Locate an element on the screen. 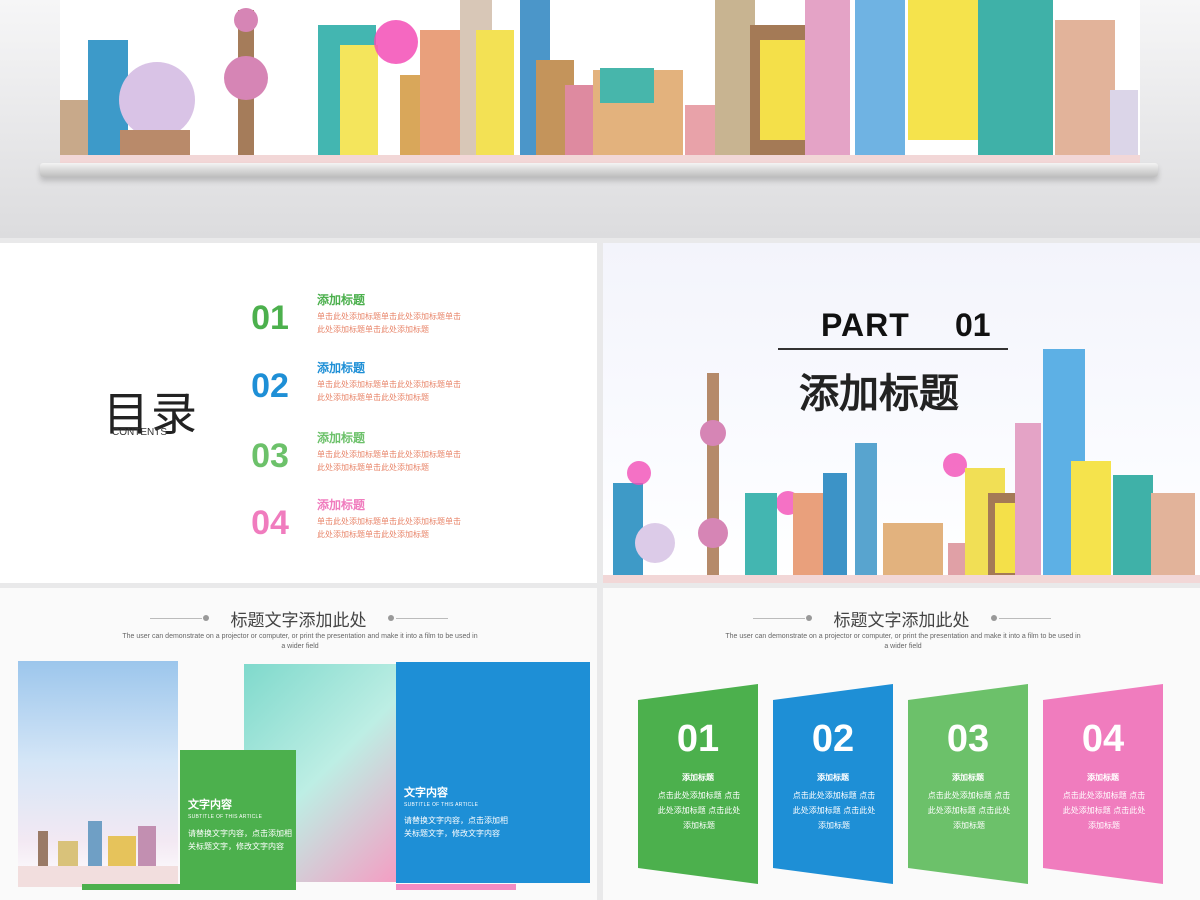 The height and width of the screenshot is (900, 1200). card-04: 04 添加标题 点击此处添加标题 点击此处添加标题 点击此处添加标题 is located at coordinates (1103, 784).